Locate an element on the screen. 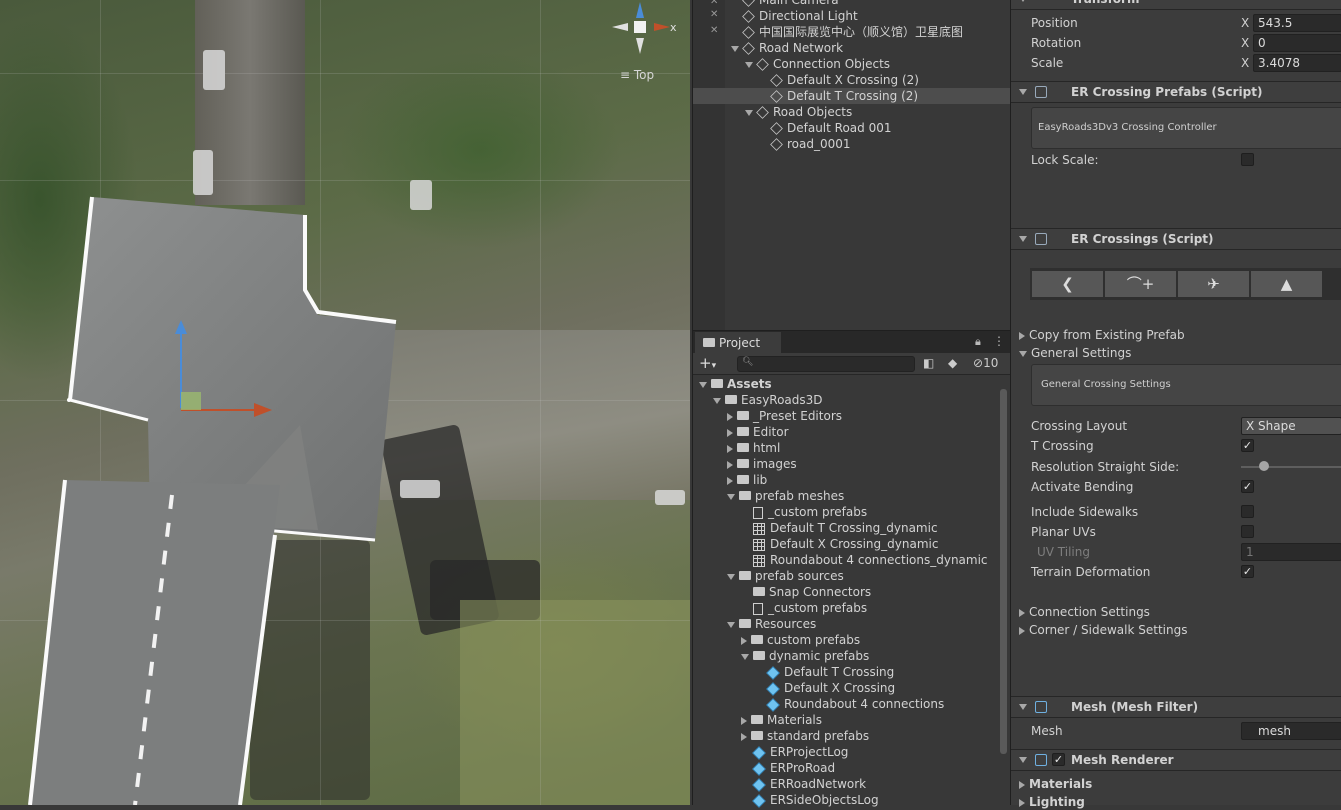  corner-settings-foldout: Corner / Sidewalk Settings is located at coordinates (1103, 630).